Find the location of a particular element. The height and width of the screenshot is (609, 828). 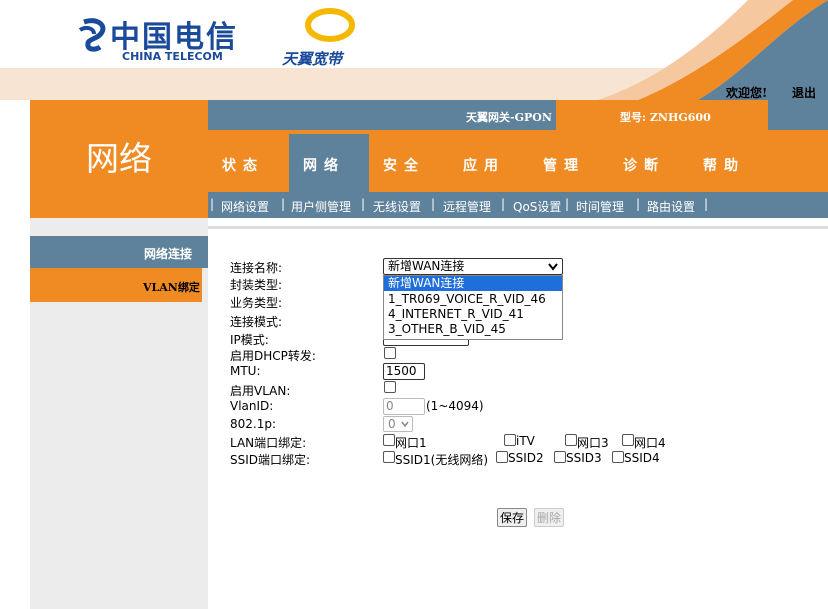

subnav-wireless: 无线设置 is located at coordinates (397, 206).